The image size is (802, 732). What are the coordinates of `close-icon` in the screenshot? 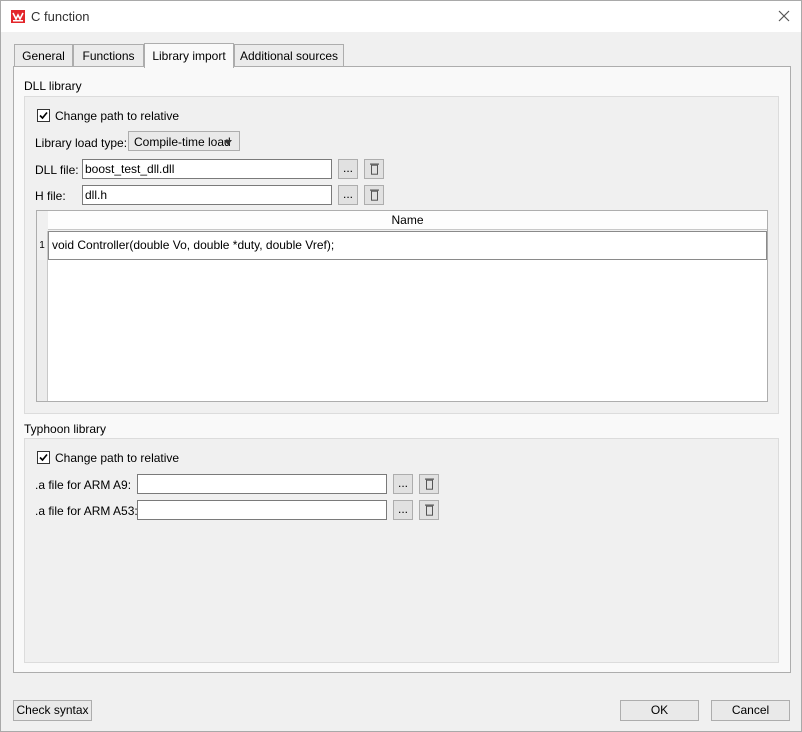 It's located at (784, 16).